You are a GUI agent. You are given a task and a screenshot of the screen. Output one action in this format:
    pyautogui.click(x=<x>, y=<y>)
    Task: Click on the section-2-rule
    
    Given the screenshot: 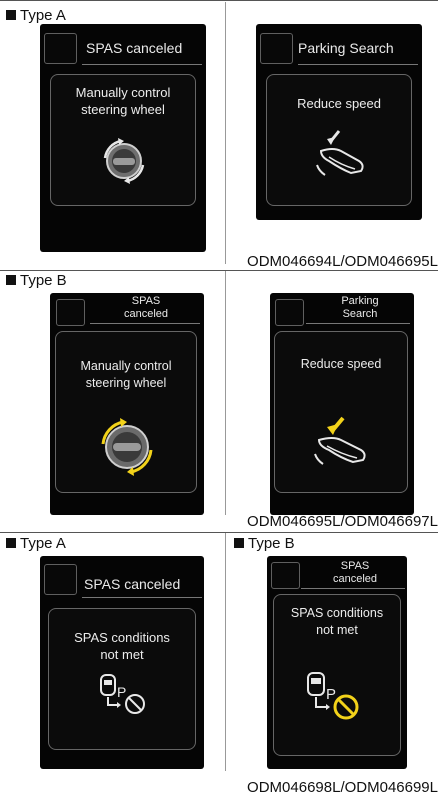 What is the action you would take?
    pyautogui.click(x=219, y=270)
    